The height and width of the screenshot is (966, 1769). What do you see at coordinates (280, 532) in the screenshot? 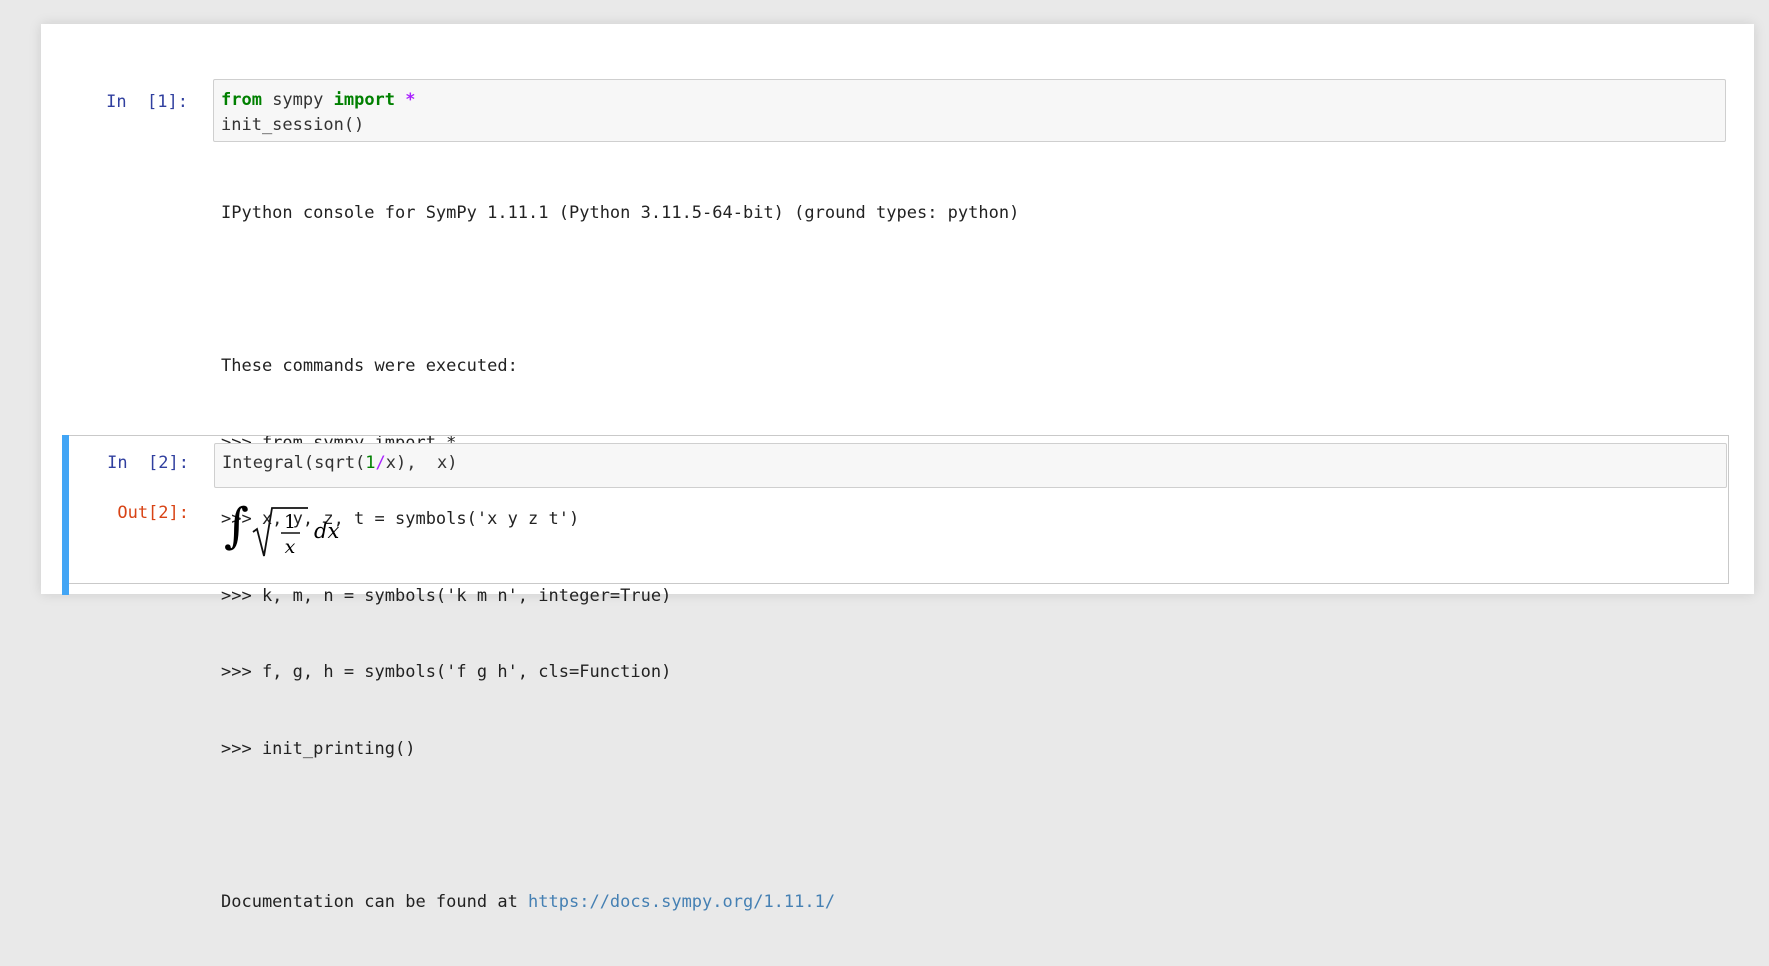
I see `sqrt-radical` at bounding box center [280, 532].